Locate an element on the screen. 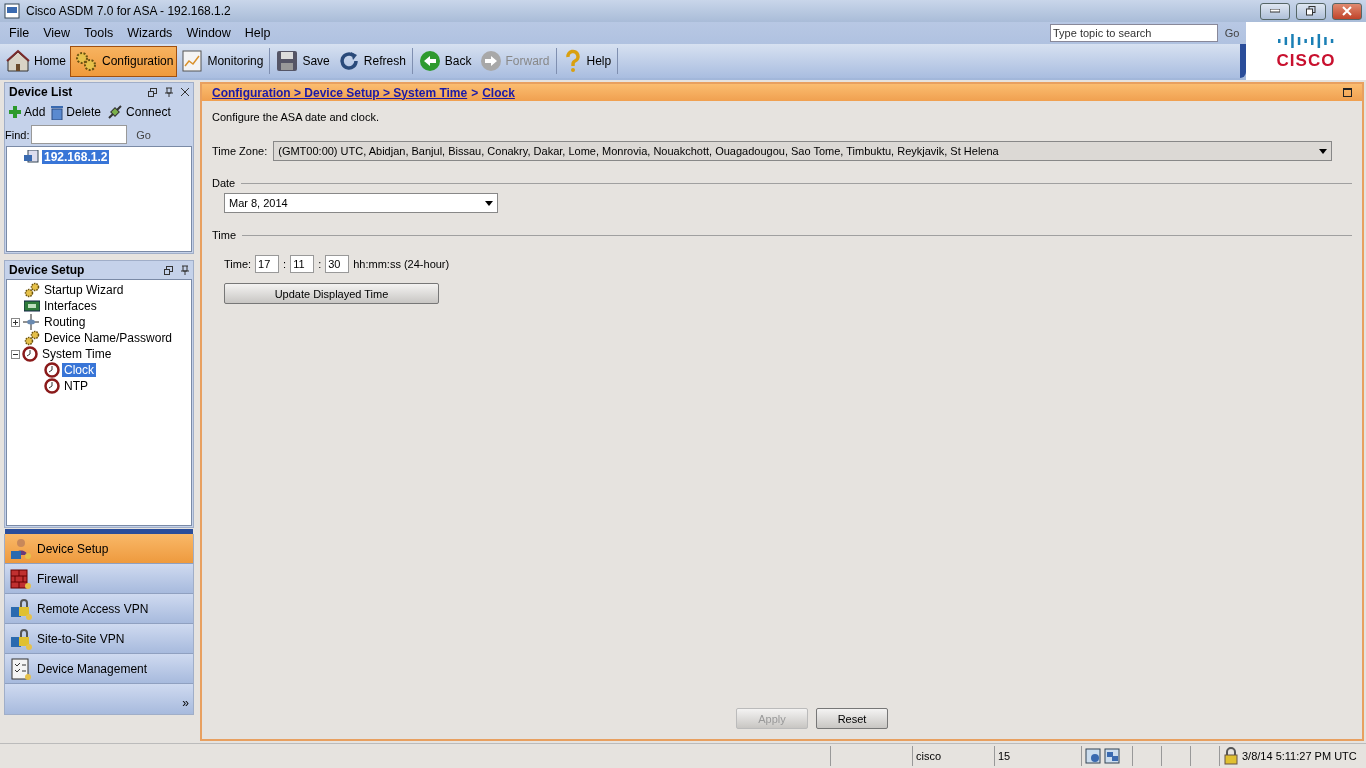 This screenshot has height=768, width=1366. network-card-icon is located at coordinates (32, 306).